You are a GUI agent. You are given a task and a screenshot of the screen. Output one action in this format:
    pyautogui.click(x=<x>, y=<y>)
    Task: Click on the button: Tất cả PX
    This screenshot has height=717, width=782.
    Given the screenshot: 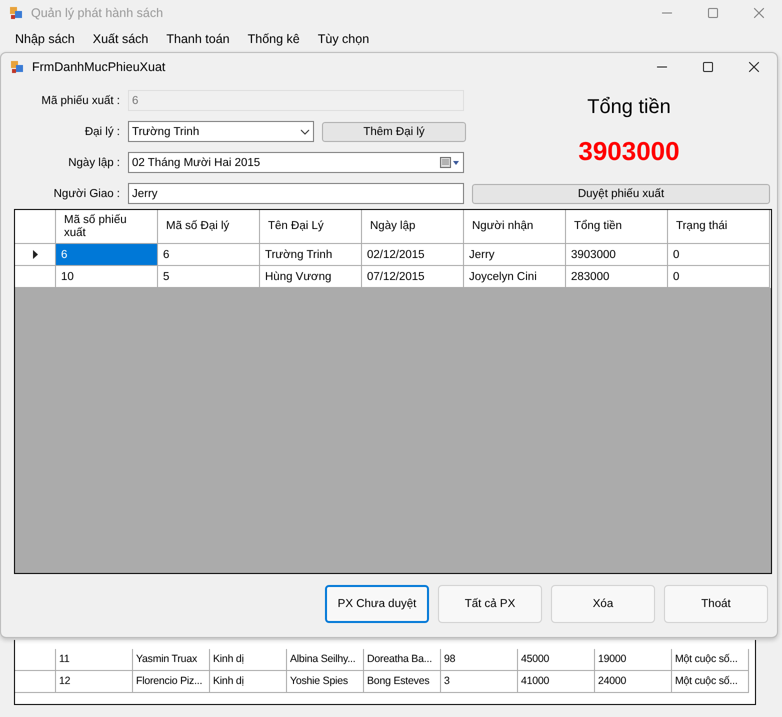 What is the action you would take?
    pyautogui.click(x=490, y=604)
    